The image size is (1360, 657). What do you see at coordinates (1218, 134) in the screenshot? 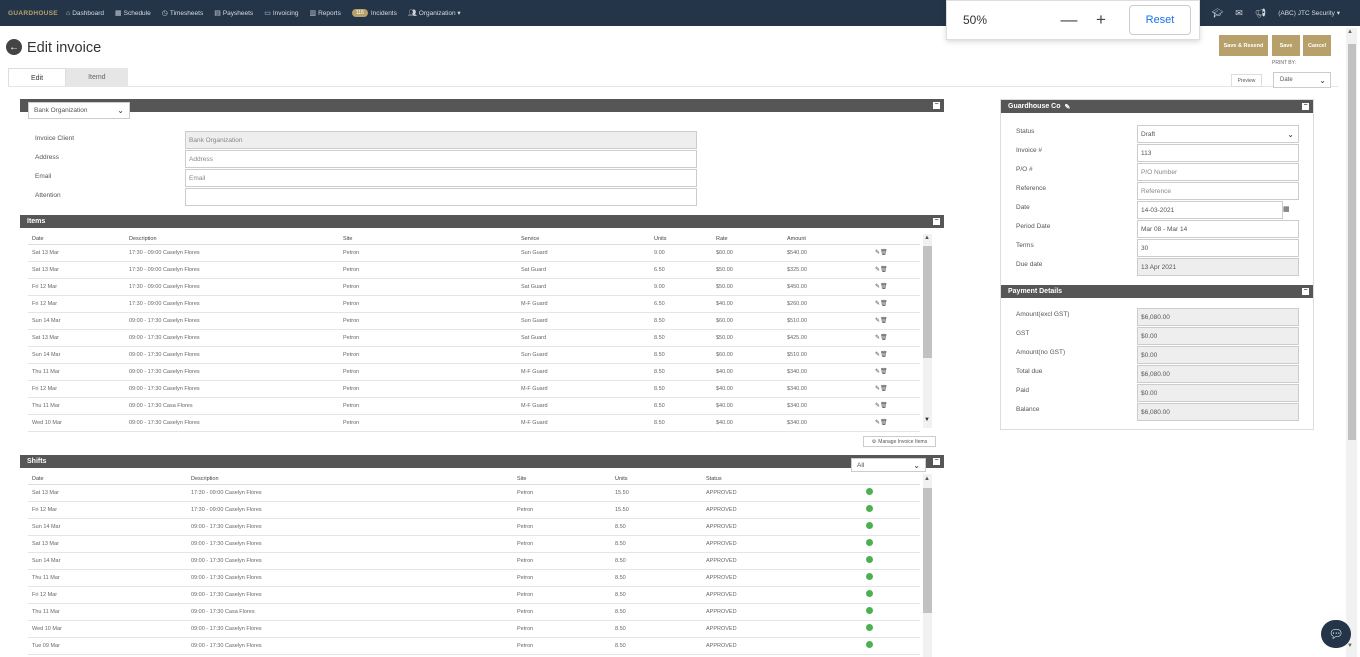
I see `company-field-input: Draft ⌄` at bounding box center [1218, 134].